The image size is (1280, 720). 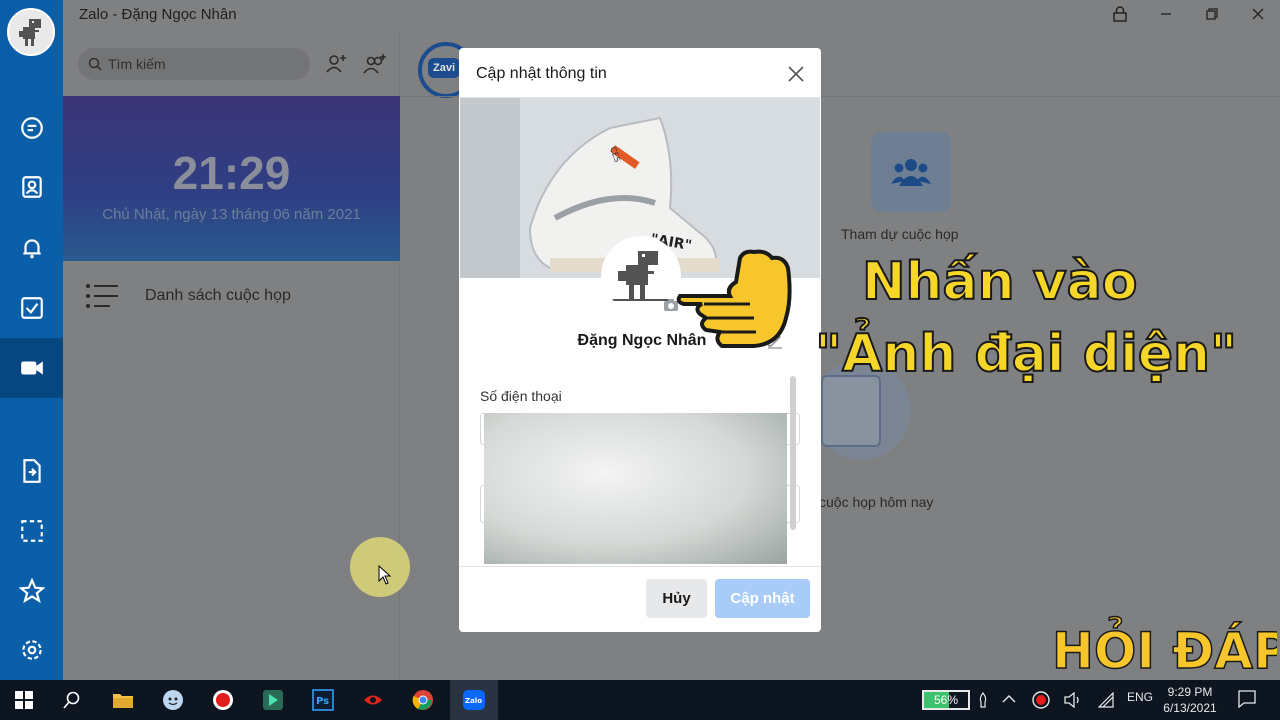 I want to click on start-button, so click(x=24, y=700).